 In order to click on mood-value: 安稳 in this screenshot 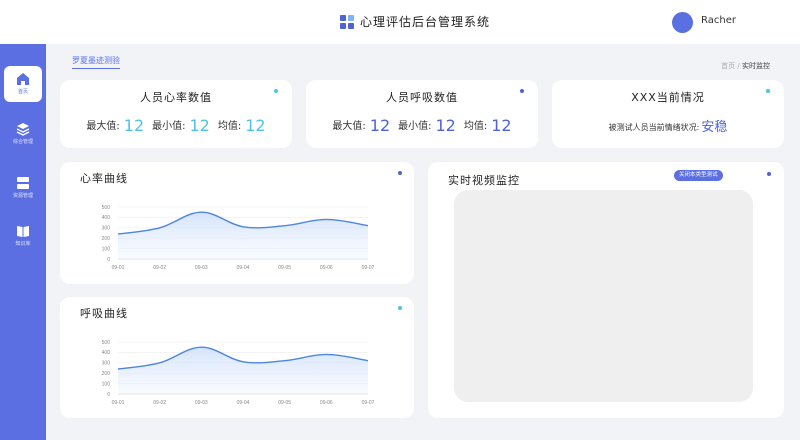, I will do `click(714, 127)`.